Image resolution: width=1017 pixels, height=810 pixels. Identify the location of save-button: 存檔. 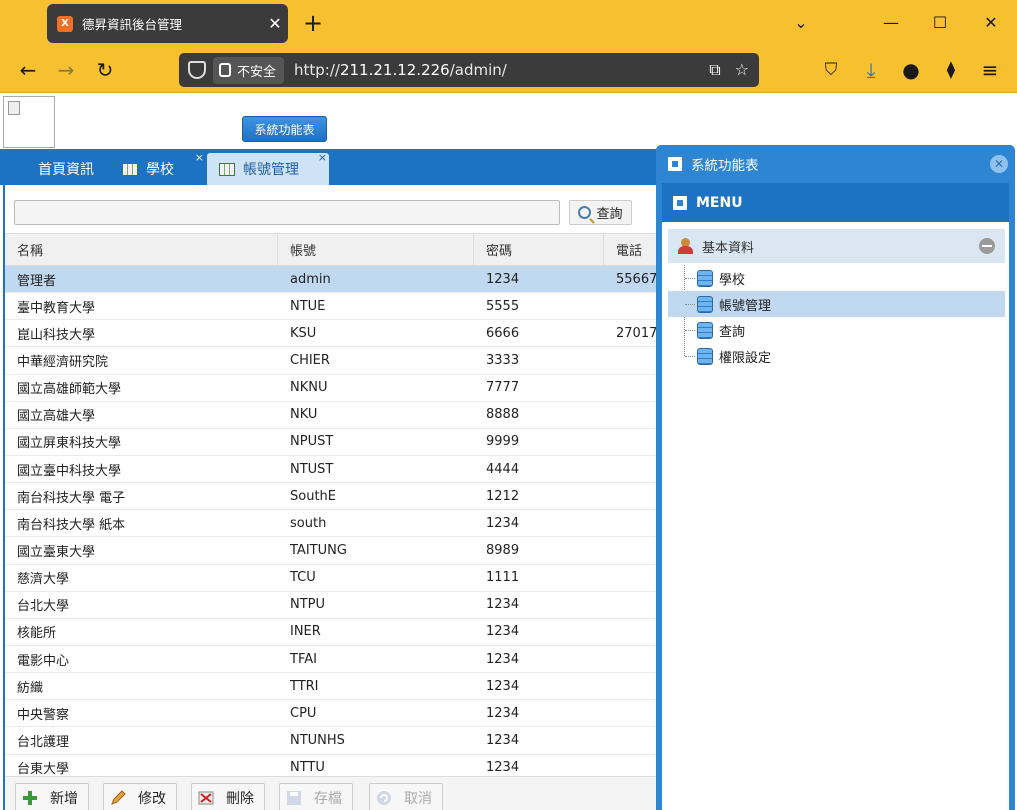
(316, 796).